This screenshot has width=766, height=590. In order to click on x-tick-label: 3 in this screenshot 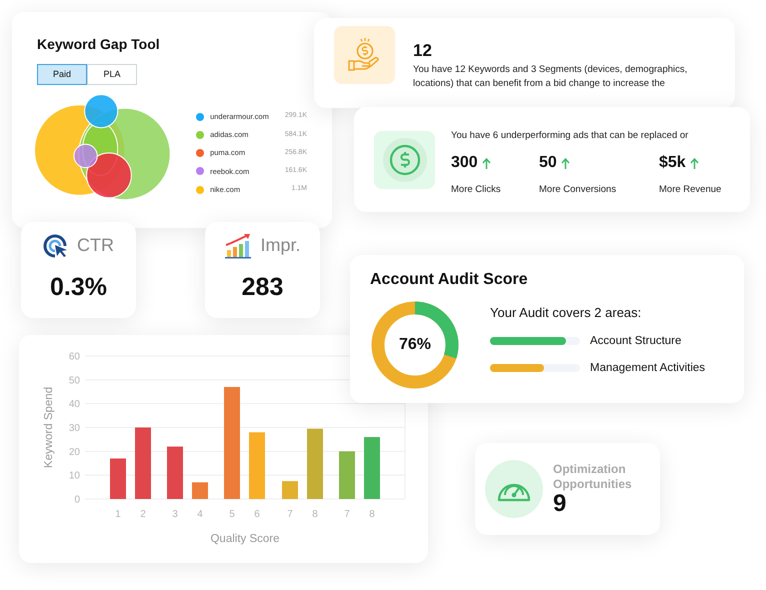, I will do `click(175, 514)`.